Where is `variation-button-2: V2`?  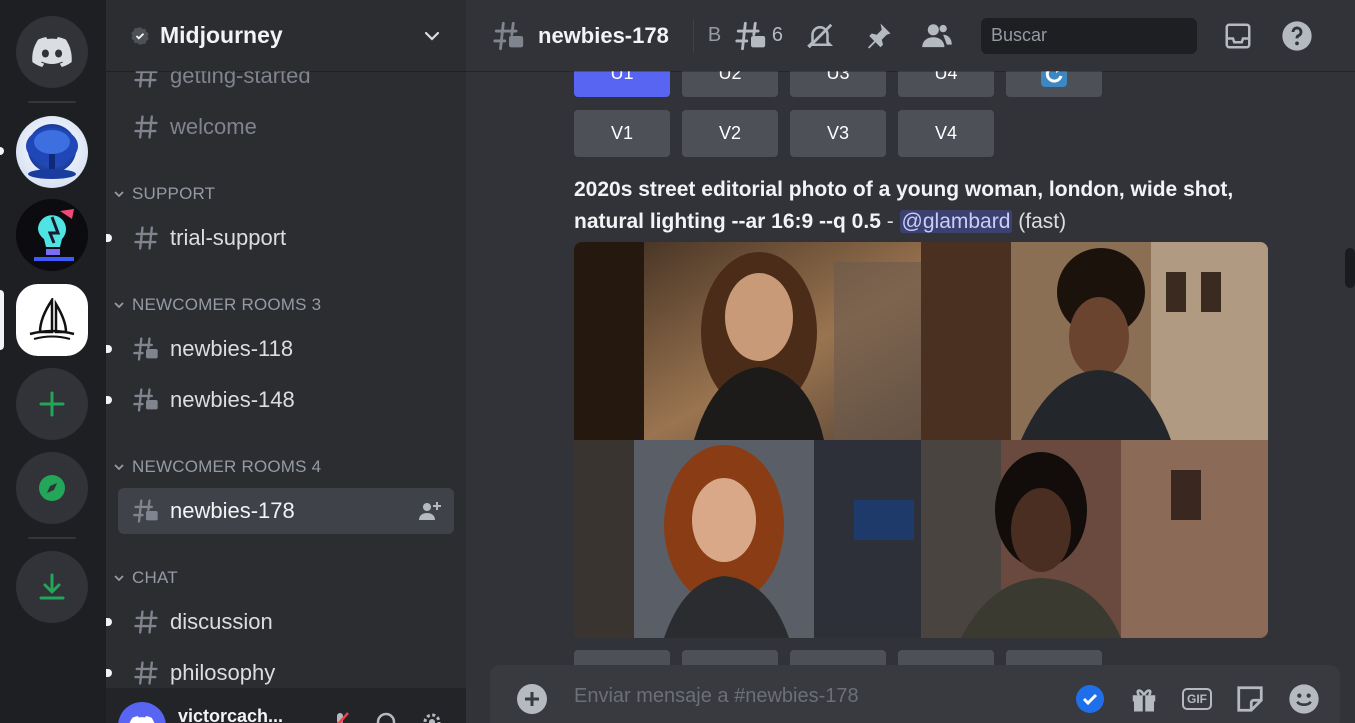
variation-button-2: V2 is located at coordinates (730, 133).